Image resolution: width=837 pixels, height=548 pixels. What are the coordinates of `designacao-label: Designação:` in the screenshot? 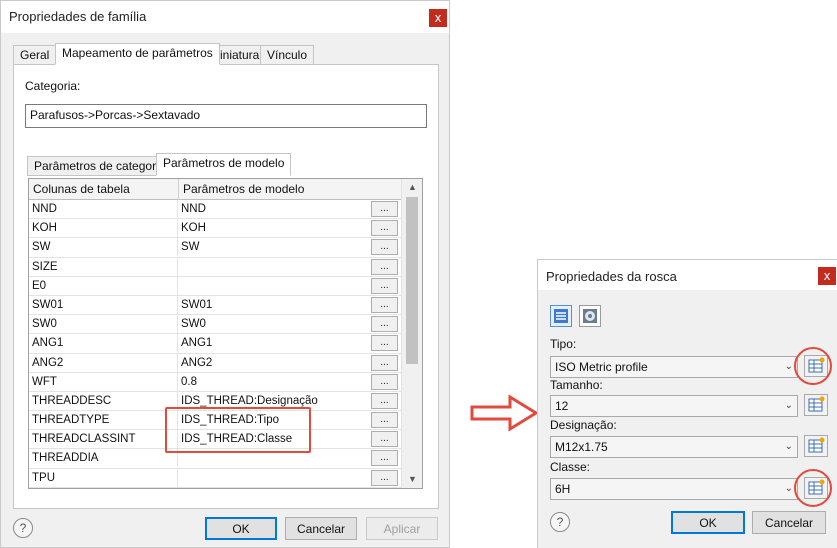 It's located at (583, 425).